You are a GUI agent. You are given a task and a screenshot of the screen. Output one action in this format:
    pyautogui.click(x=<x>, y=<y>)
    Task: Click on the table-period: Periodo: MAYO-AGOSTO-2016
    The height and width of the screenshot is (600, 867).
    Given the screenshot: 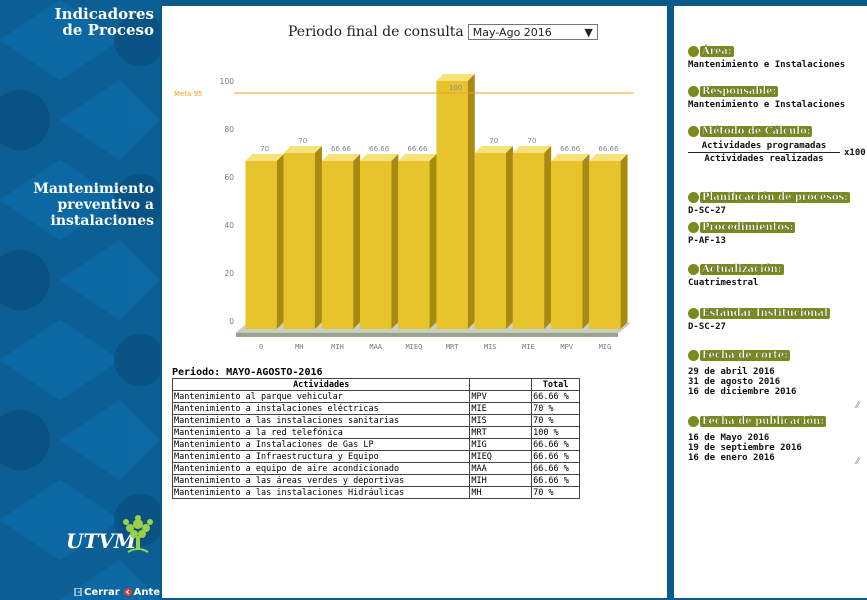 What is the action you would take?
    pyautogui.click(x=247, y=372)
    